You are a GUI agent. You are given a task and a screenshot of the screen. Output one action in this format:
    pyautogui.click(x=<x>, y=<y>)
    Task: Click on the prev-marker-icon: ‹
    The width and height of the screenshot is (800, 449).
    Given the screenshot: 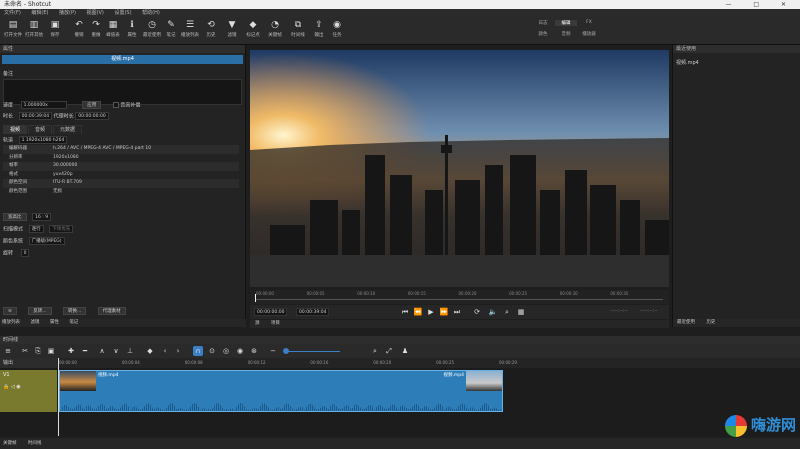 What is the action you would take?
    pyautogui.click(x=165, y=351)
    